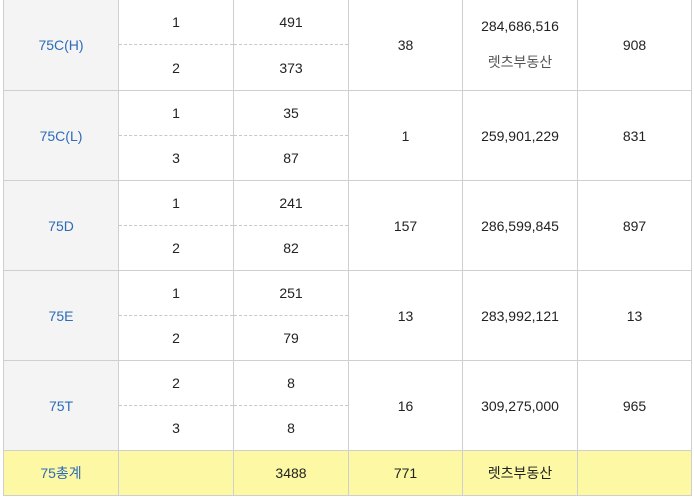  Describe the element at coordinates (520, 45) in the screenshot. I see `price-cell: 284,686,516 렛츠부동산` at that location.